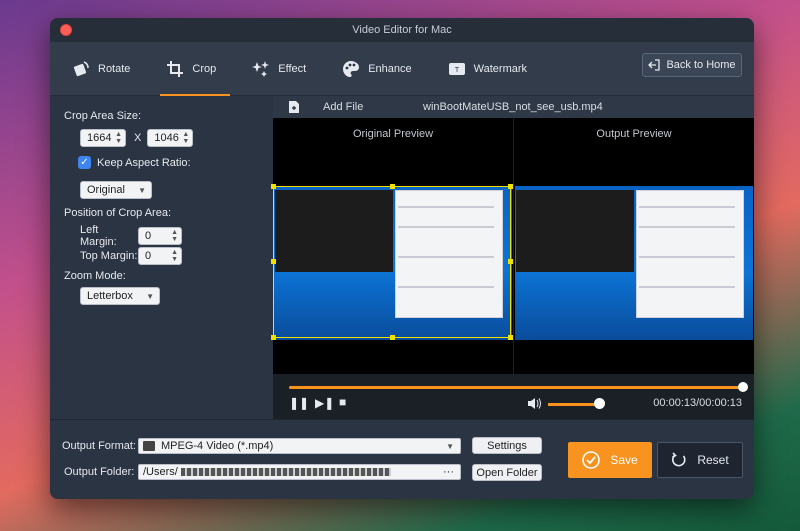 Image resolution: width=800 pixels, height=531 pixels. Describe the element at coordinates (110, 296) in the screenshot. I see `zoom-mode-value: Letterbox` at that location.